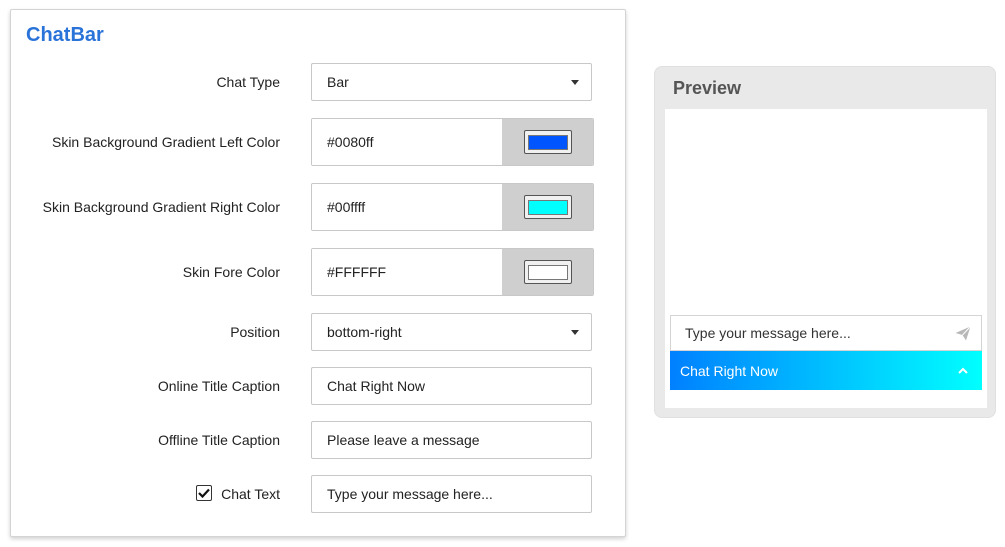 Image resolution: width=1005 pixels, height=547 pixels. What do you see at coordinates (451, 440) in the screenshot?
I see `offline-title-input: Please leave a message` at bounding box center [451, 440].